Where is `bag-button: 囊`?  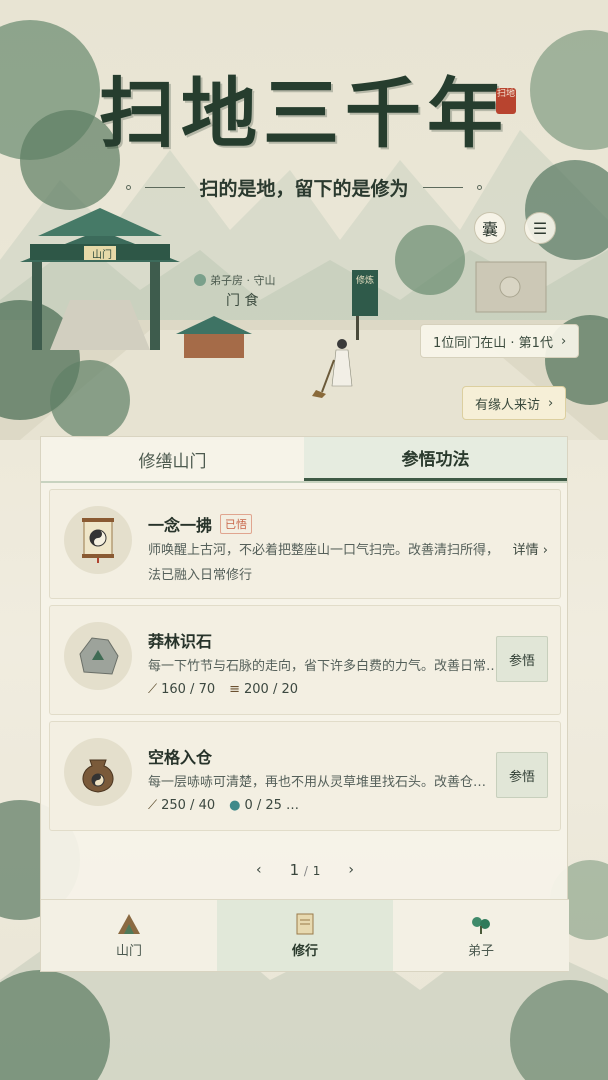 bag-button: 囊 is located at coordinates (490, 228).